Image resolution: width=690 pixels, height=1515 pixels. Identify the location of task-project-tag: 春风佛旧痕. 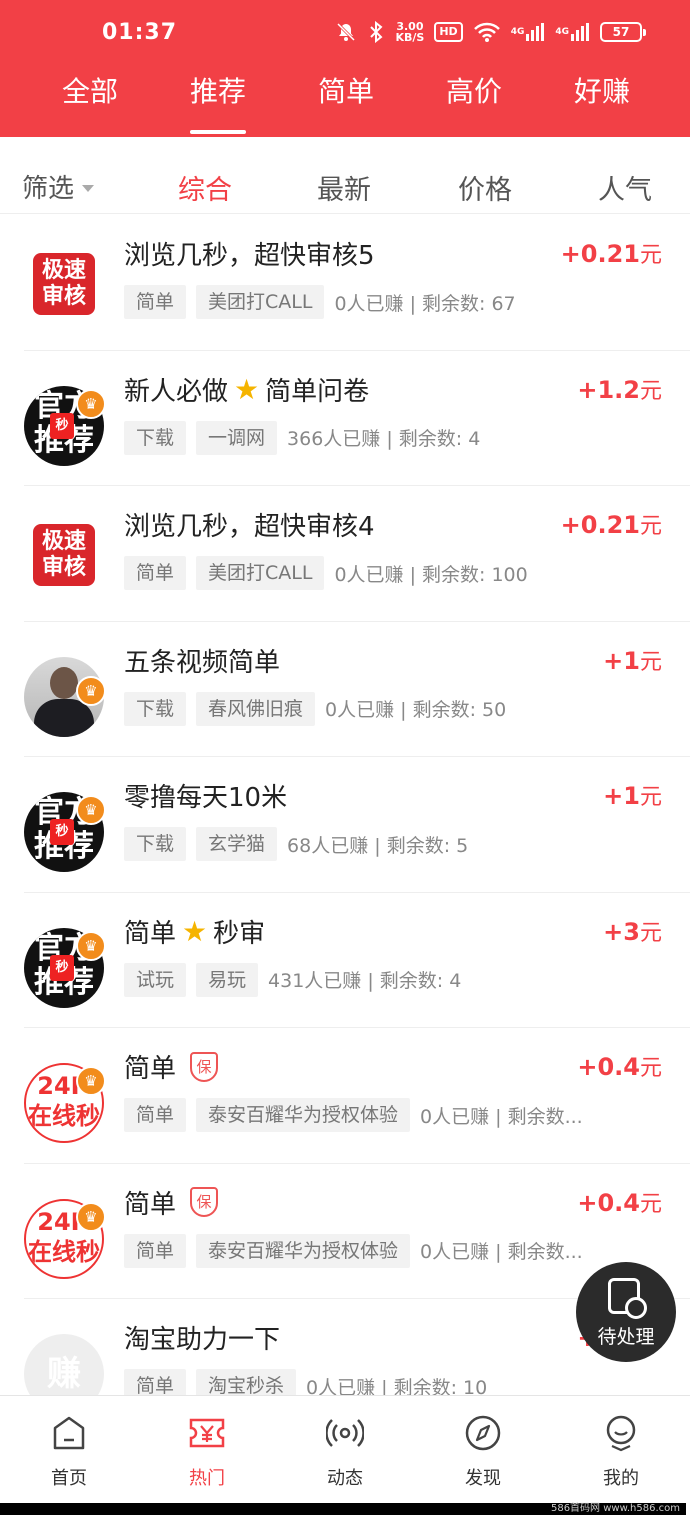
(256, 708).